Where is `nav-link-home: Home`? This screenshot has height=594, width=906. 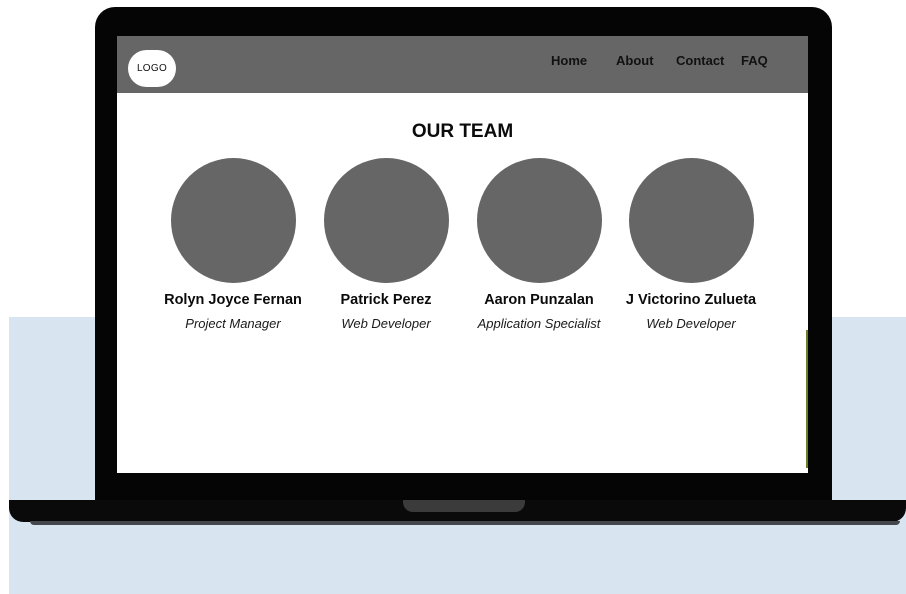 nav-link-home: Home is located at coordinates (569, 60).